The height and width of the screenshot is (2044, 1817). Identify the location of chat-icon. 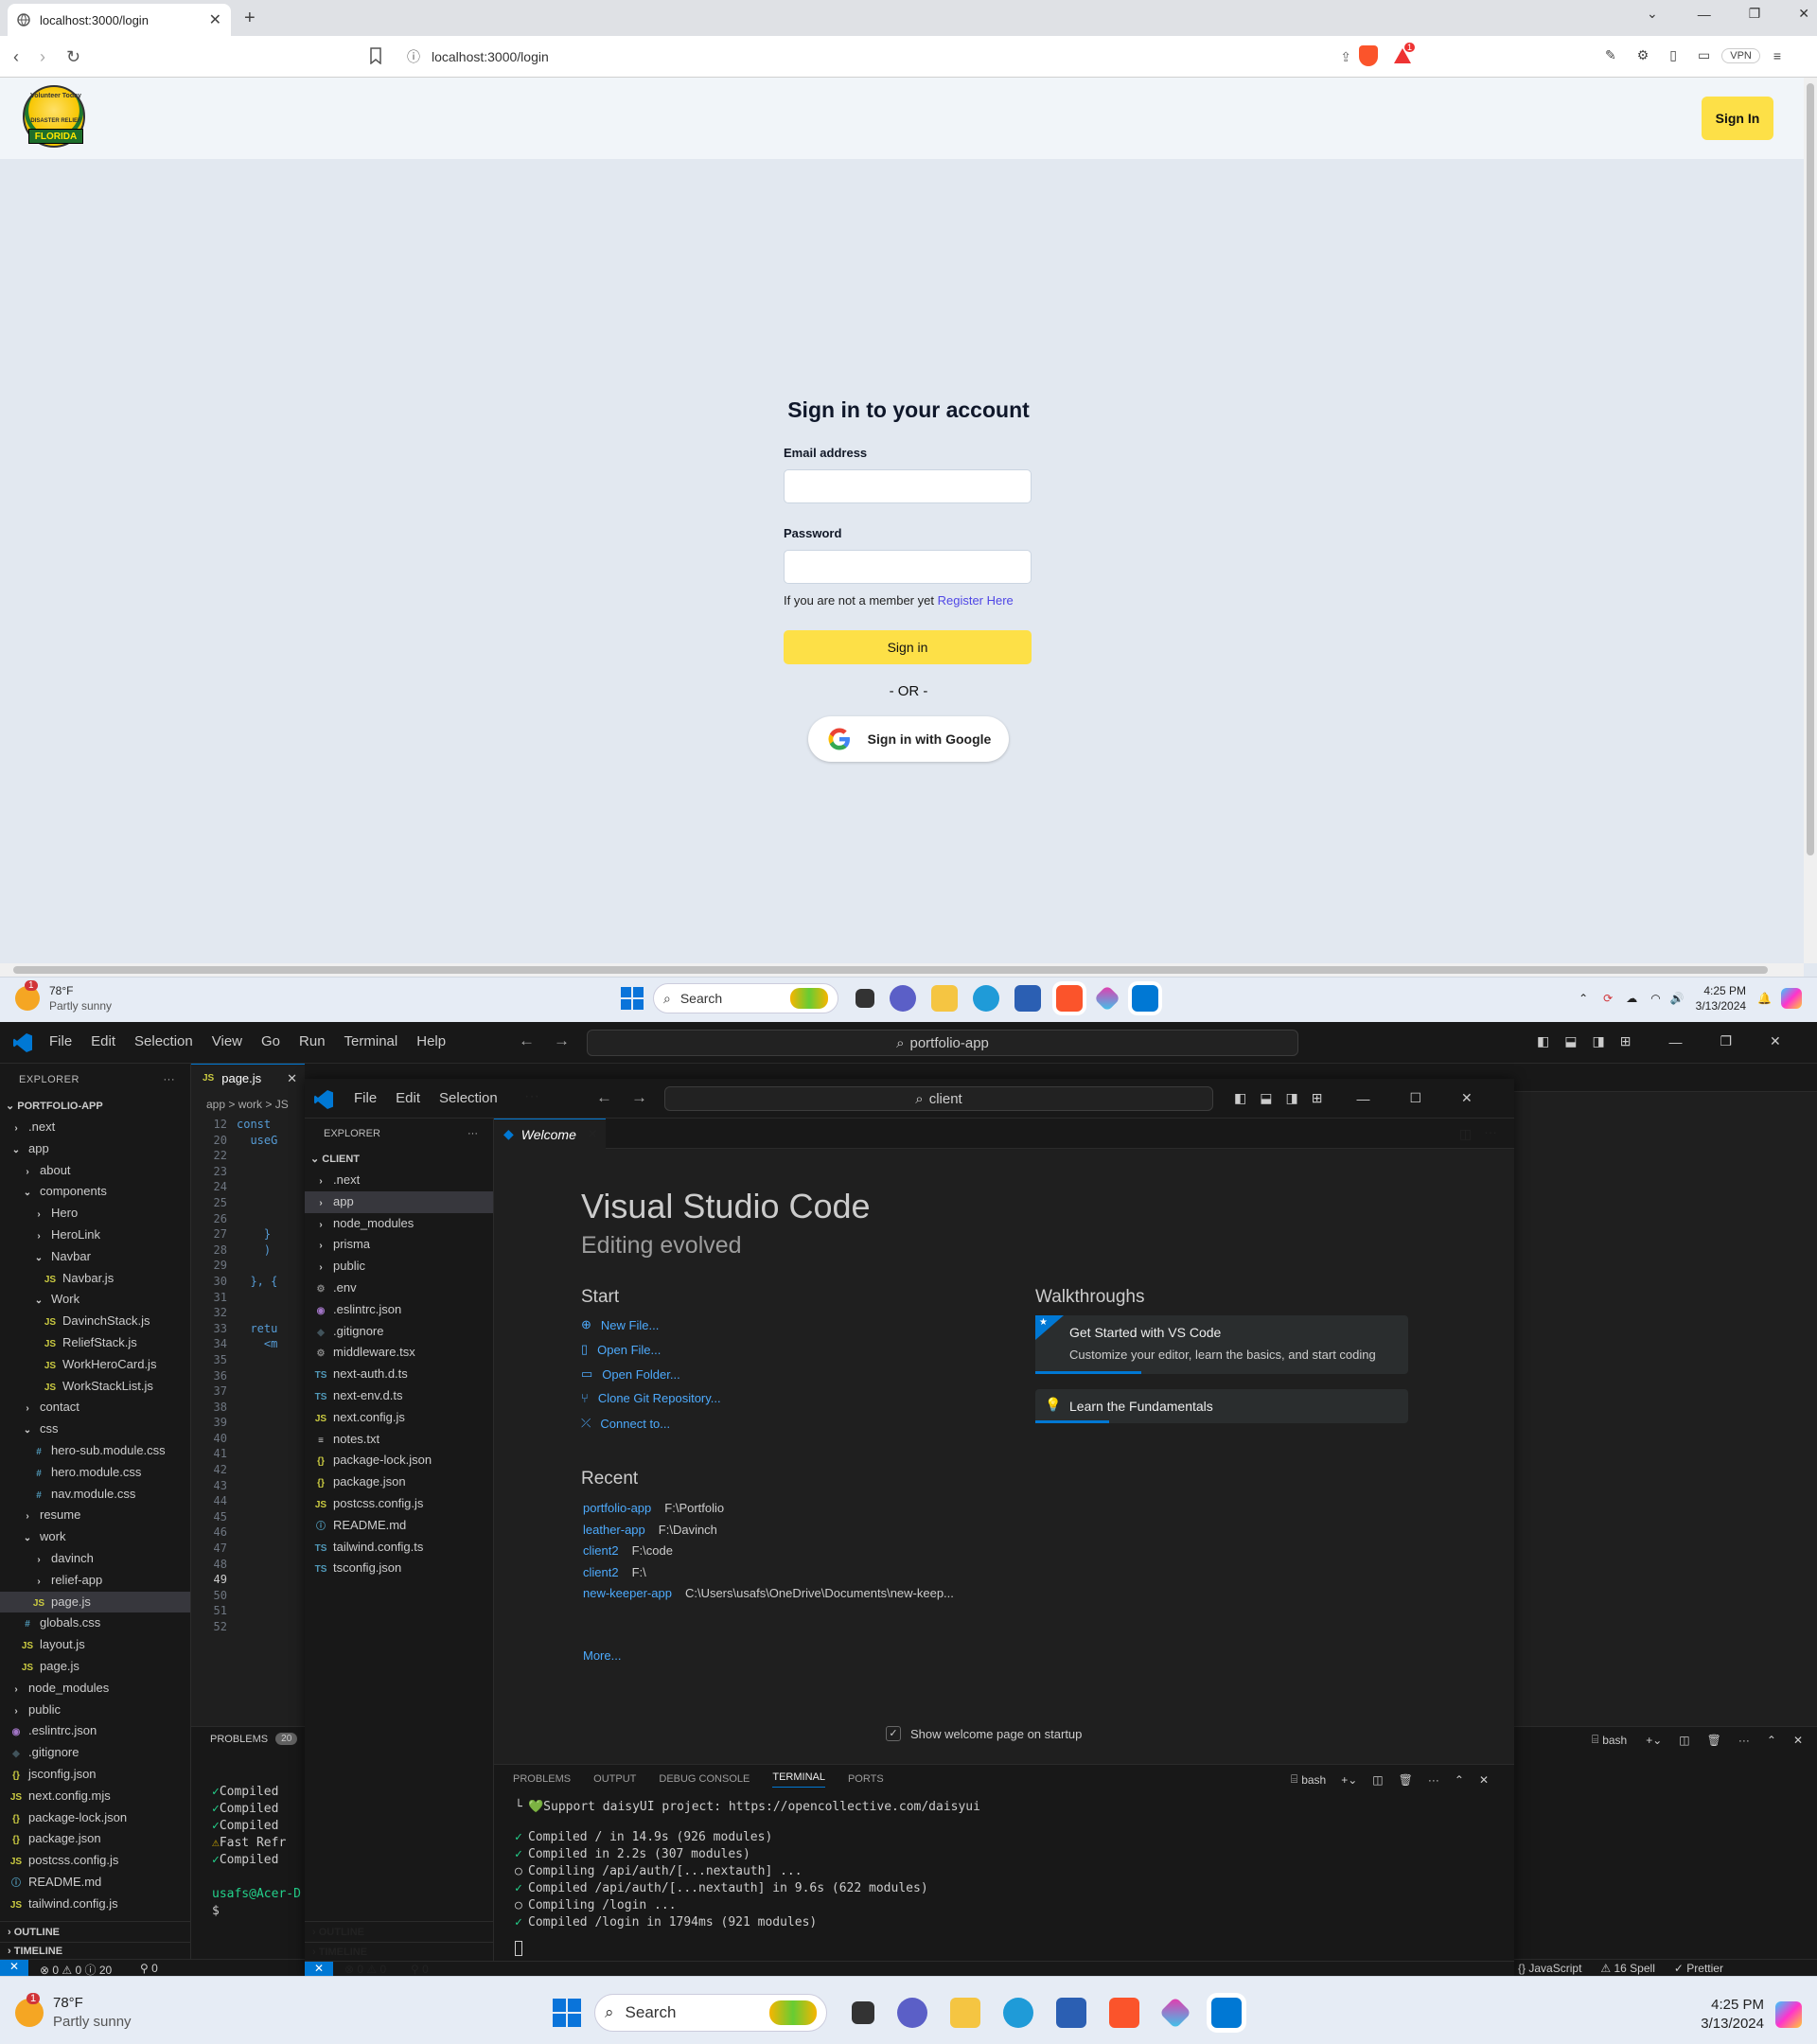
(912, 2013).